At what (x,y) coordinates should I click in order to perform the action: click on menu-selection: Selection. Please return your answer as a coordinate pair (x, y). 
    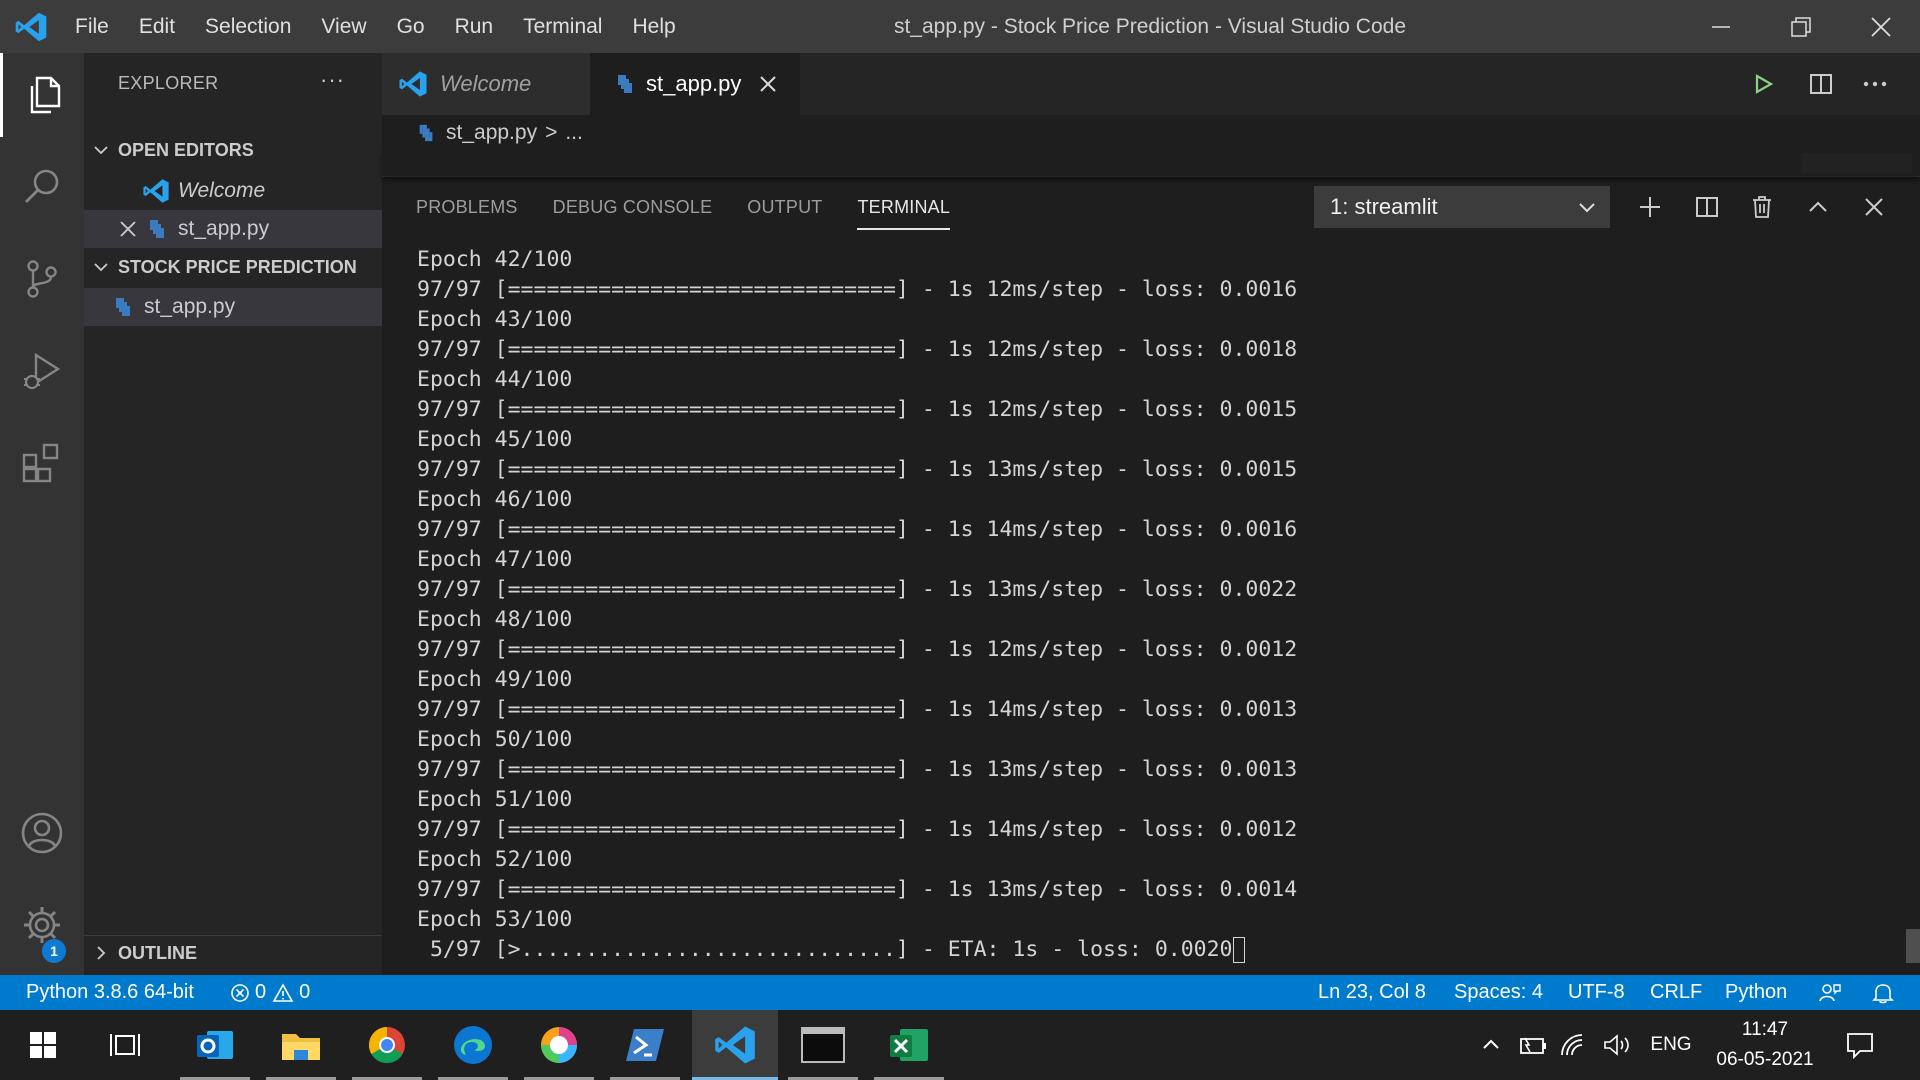
    Looking at the image, I should click on (248, 27).